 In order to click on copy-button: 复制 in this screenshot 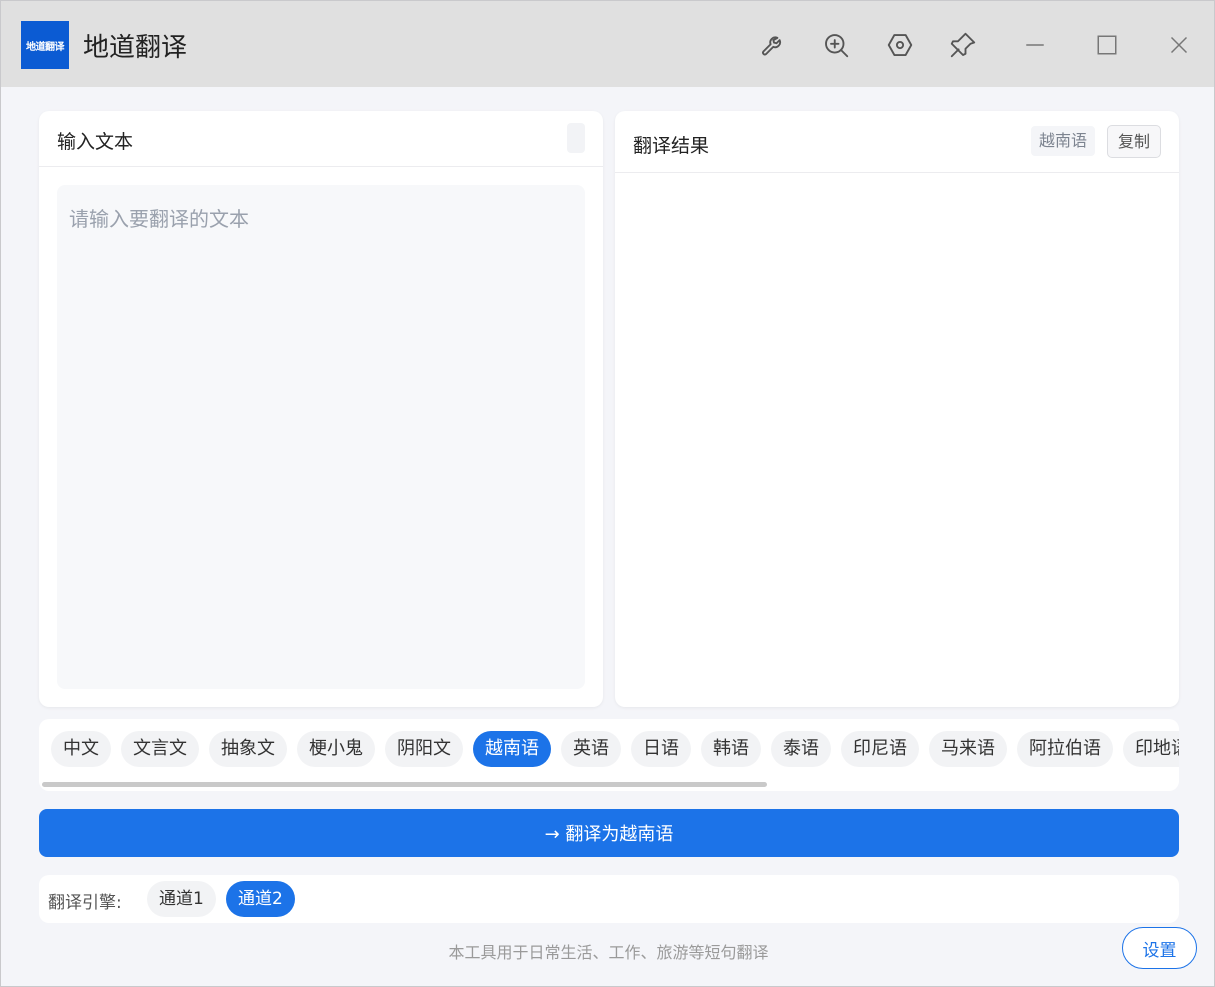, I will do `click(1133, 141)`.